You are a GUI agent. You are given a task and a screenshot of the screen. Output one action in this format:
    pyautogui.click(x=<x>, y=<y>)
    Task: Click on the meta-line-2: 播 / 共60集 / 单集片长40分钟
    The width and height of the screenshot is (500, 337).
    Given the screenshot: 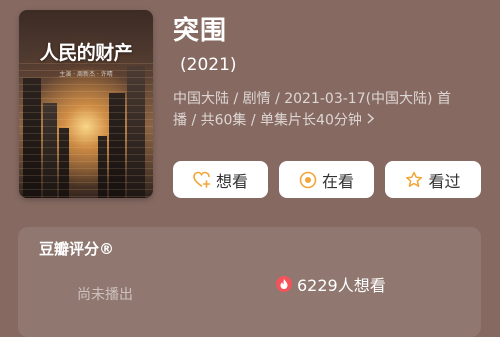 What is the action you would take?
    pyautogui.click(x=325, y=121)
    